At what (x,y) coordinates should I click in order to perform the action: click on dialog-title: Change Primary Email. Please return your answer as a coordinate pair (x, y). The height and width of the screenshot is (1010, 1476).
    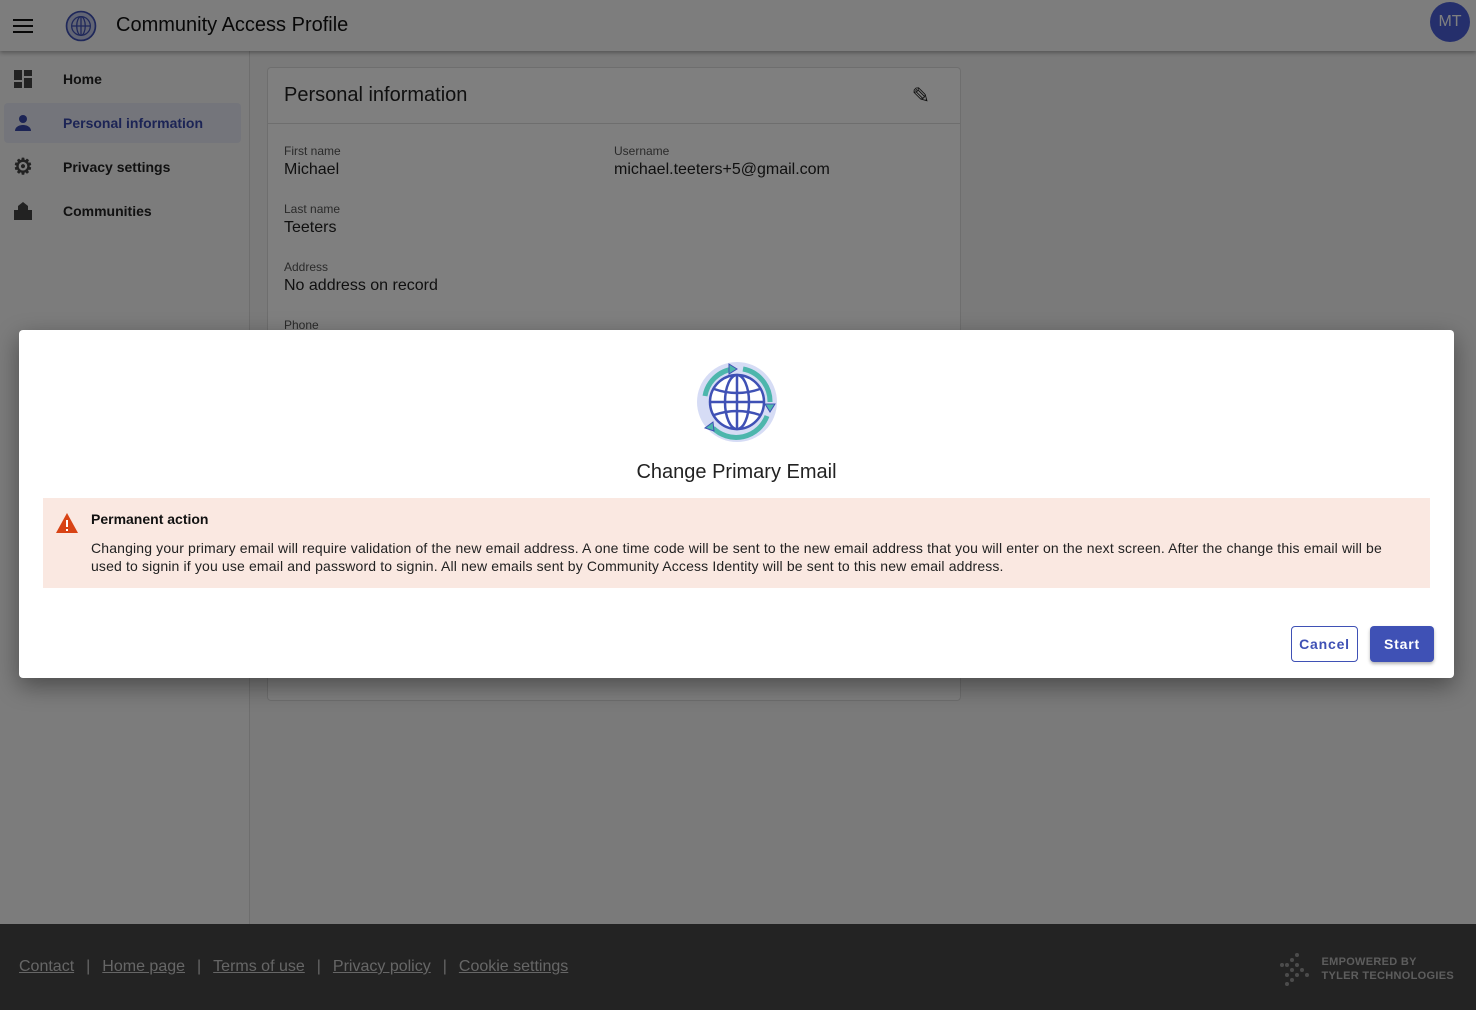
    Looking at the image, I should click on (736, 472).